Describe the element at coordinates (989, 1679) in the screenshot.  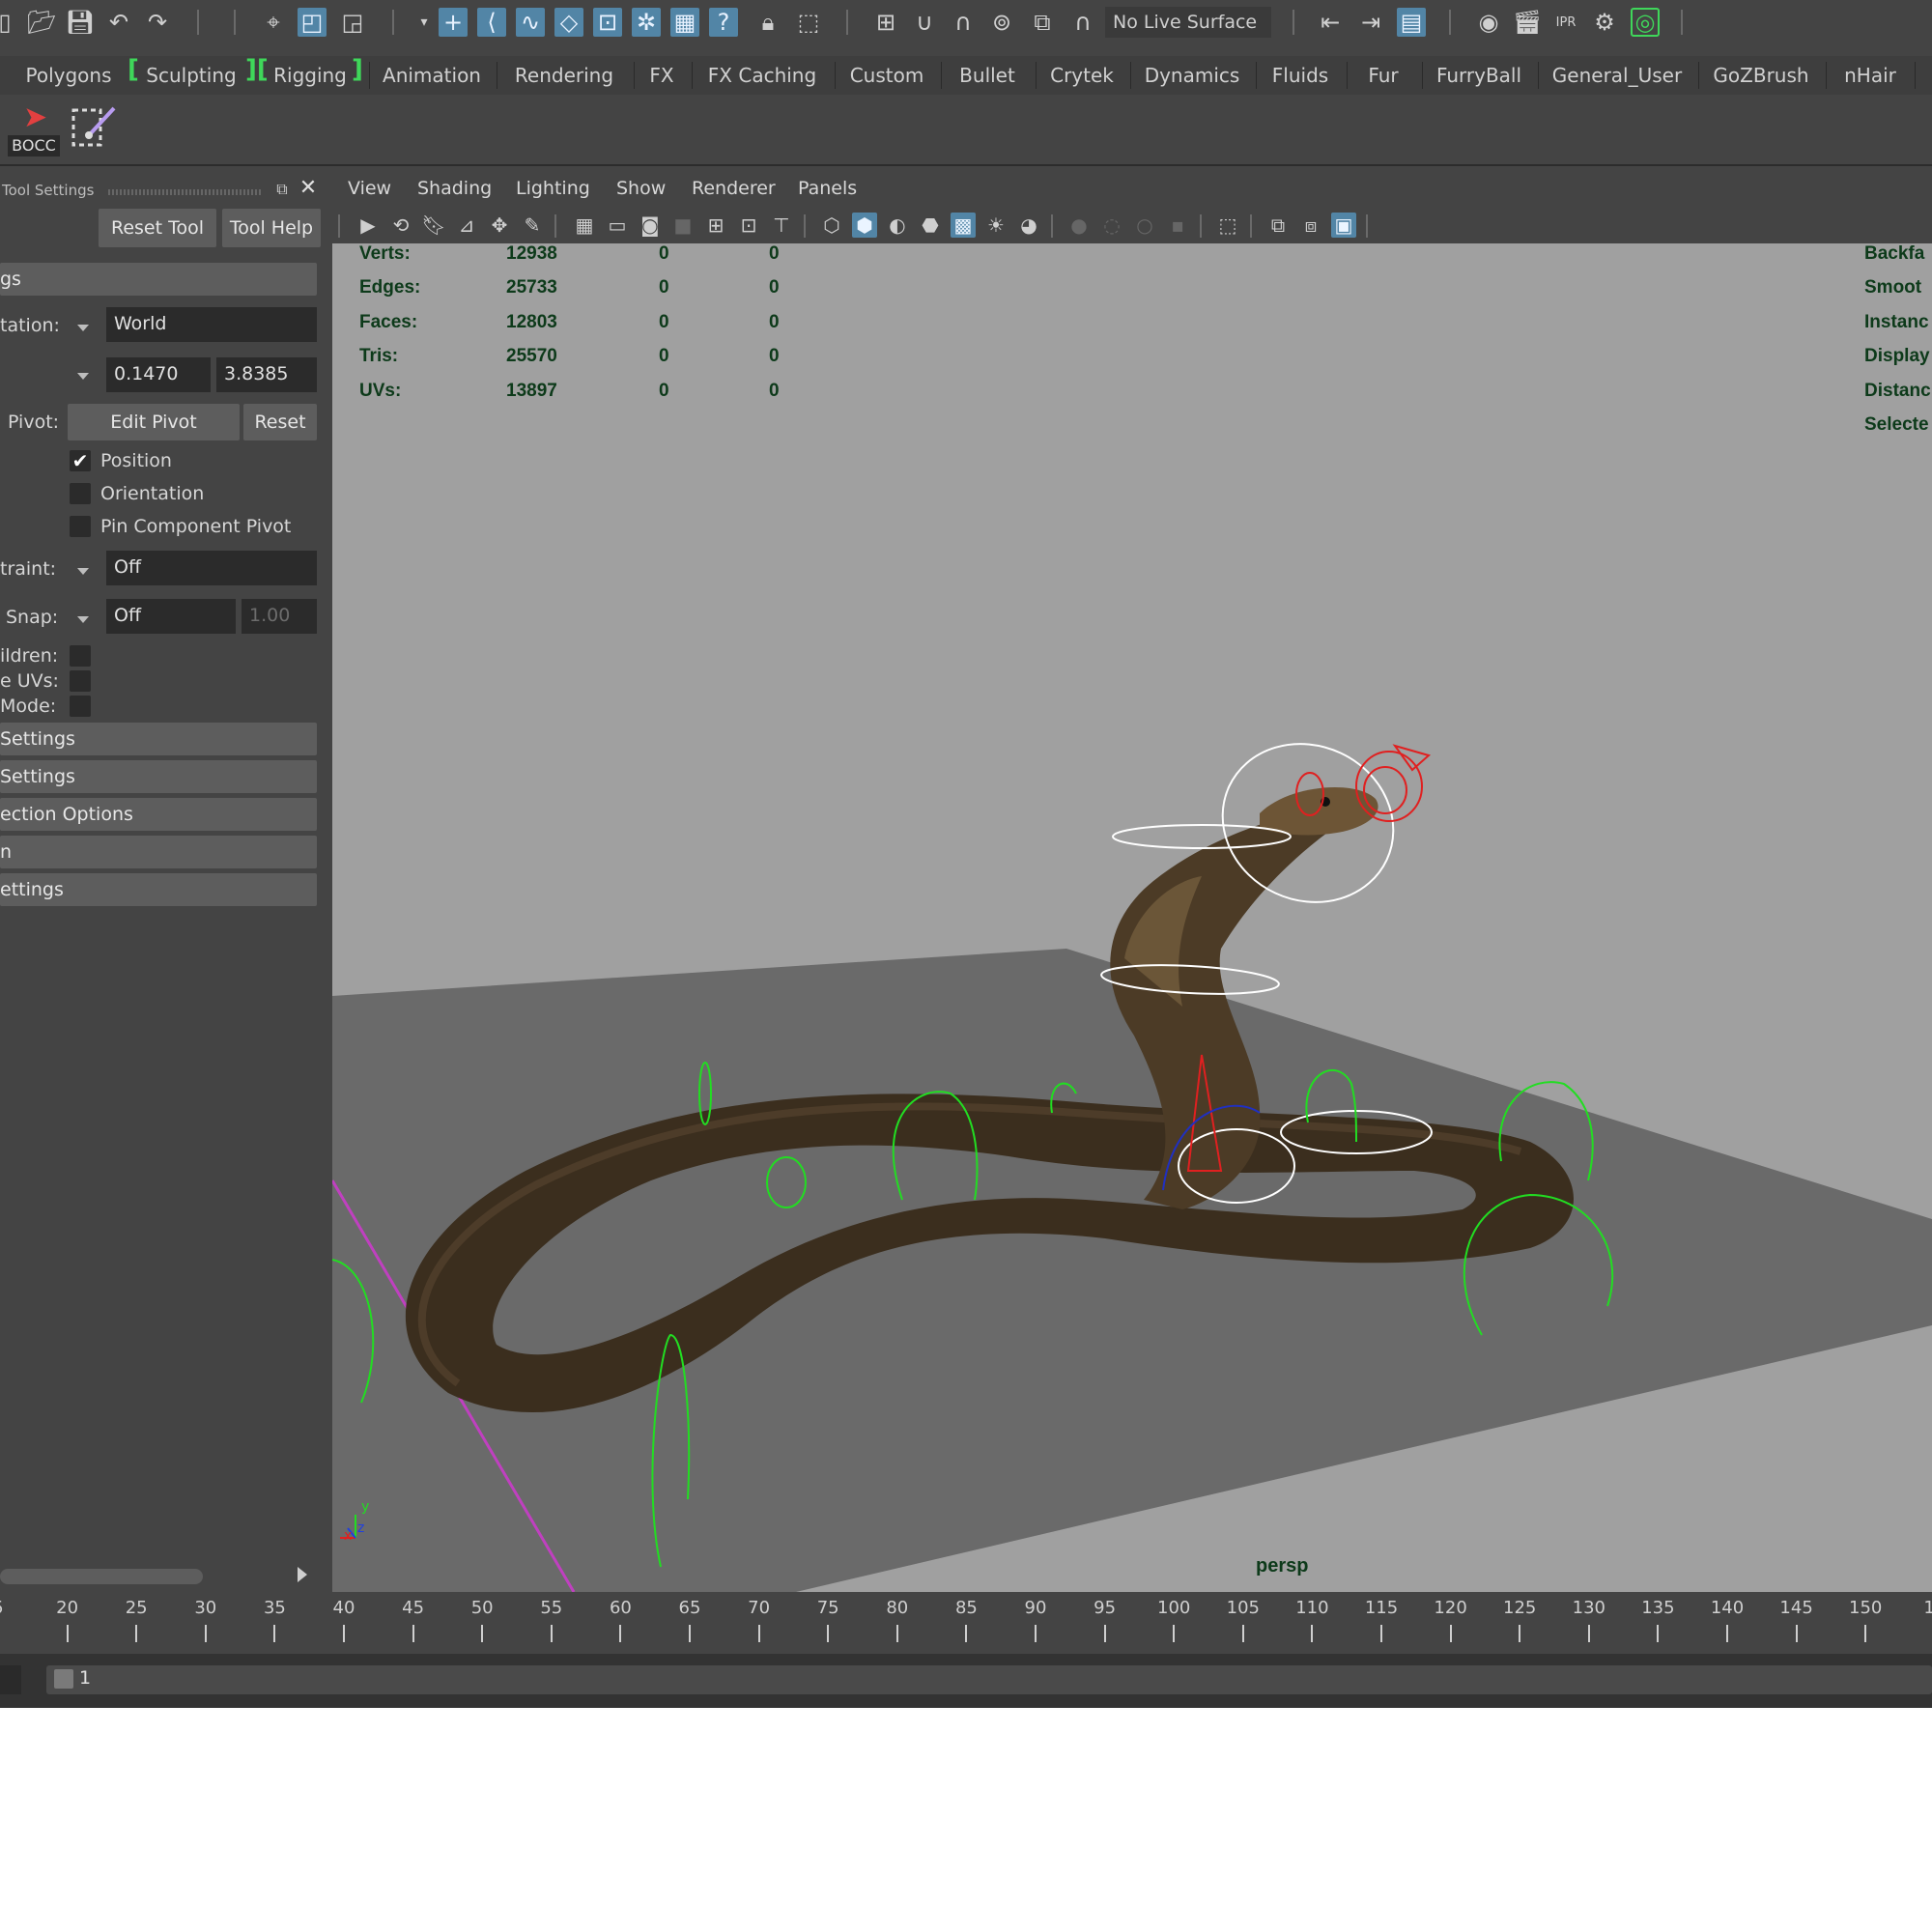
I see `range-slider-bar: 1` at that location.